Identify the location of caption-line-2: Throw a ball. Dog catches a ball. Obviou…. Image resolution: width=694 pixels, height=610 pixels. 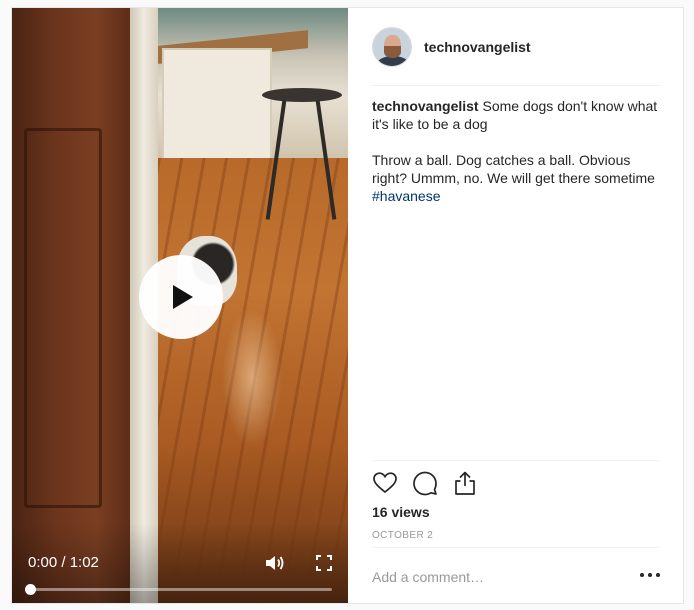
(513, 169).